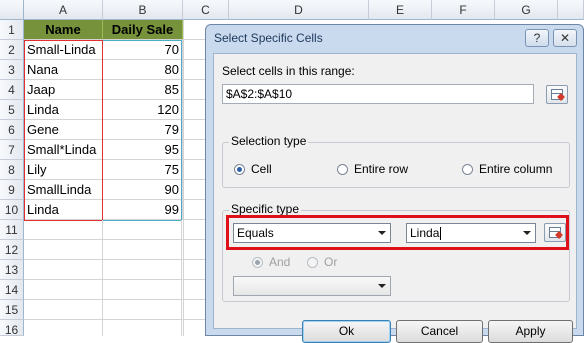  What do you see at coordinates (471, 233) in the screenshot?
I see `value-combobox: Linda` at bounding box center [471, 233].